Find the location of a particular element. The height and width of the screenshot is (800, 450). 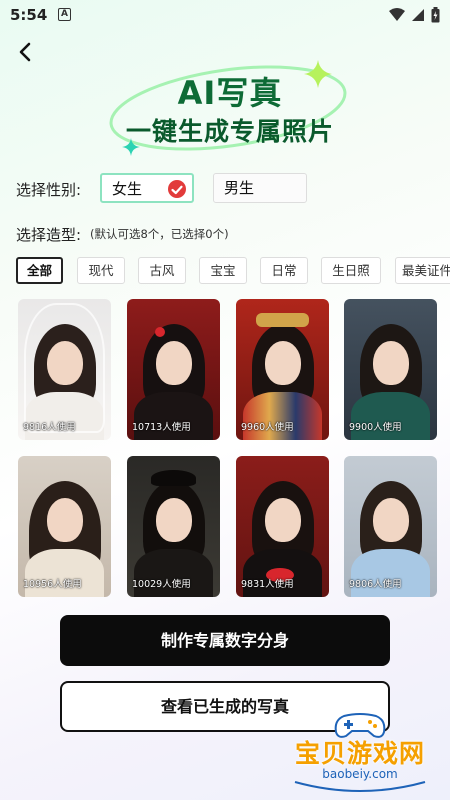

back-arrow-icon is located at coordinates (25, 52).